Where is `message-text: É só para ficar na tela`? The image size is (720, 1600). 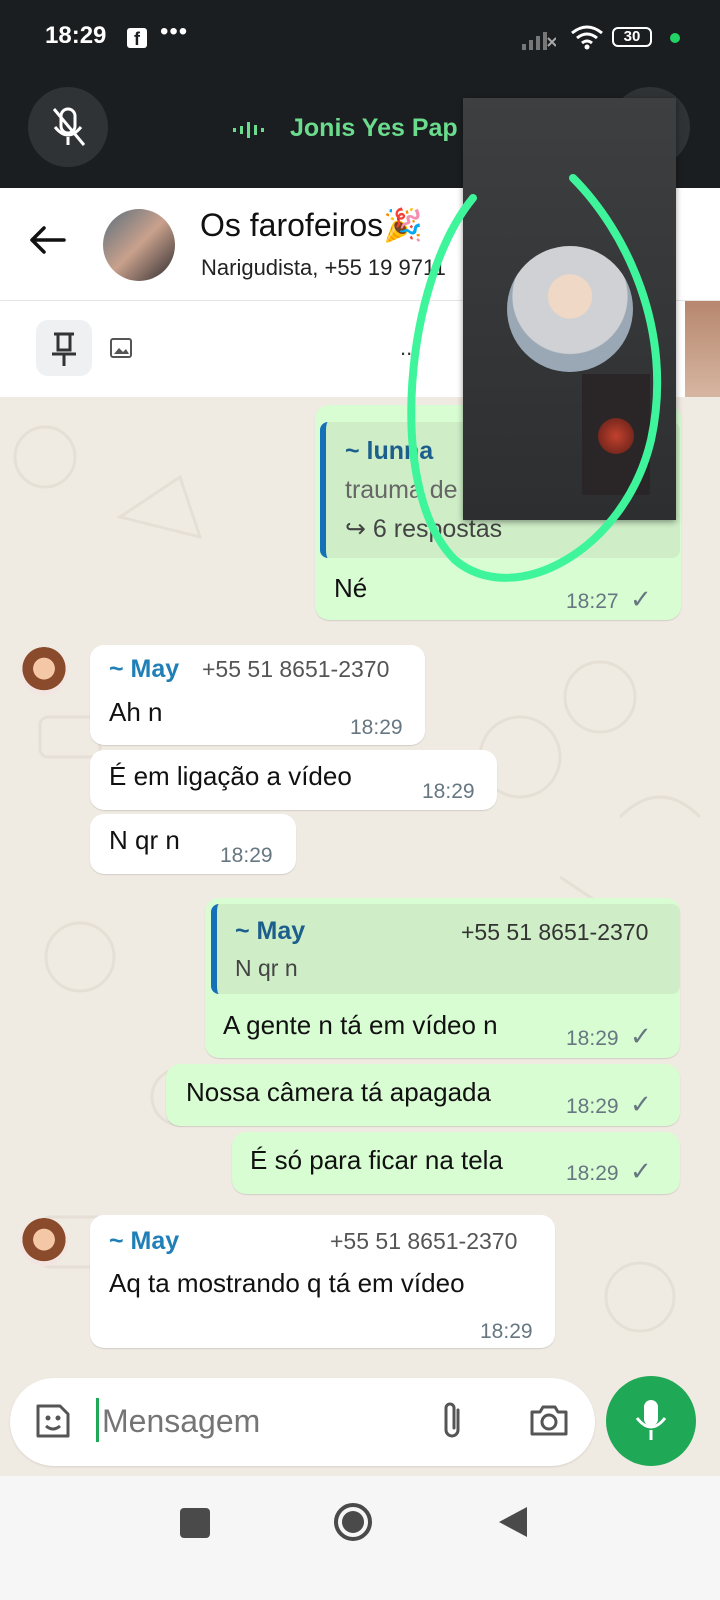
message-text: É só para ficar na tela is located at coordinates (376, 1160).